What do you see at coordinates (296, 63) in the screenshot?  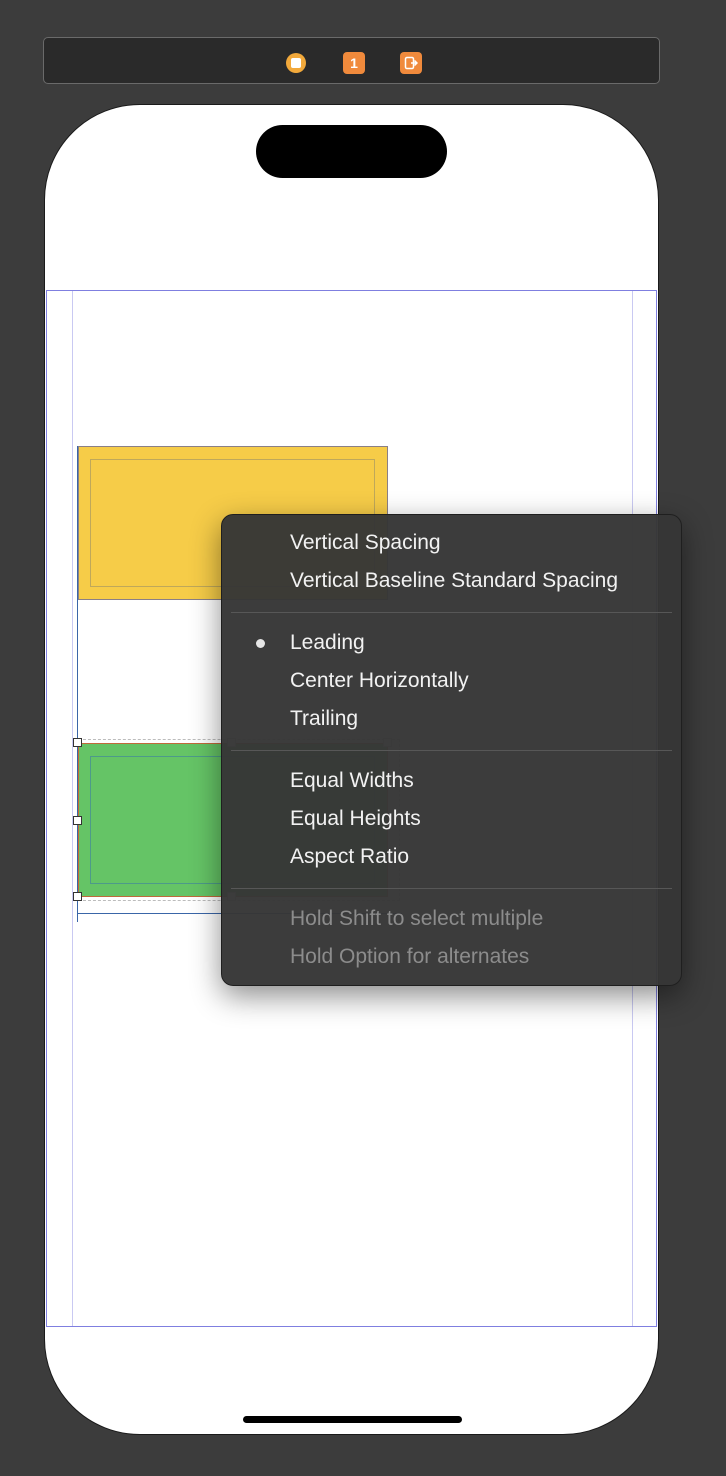 I see `view-controller-icon` at bounding box center [296, 63].